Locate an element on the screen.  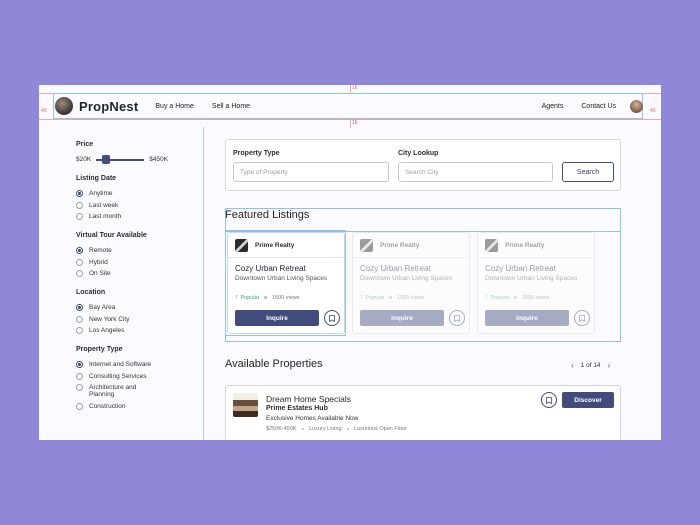
radio-option: Consulting Services is located at coordinates (139, 376).